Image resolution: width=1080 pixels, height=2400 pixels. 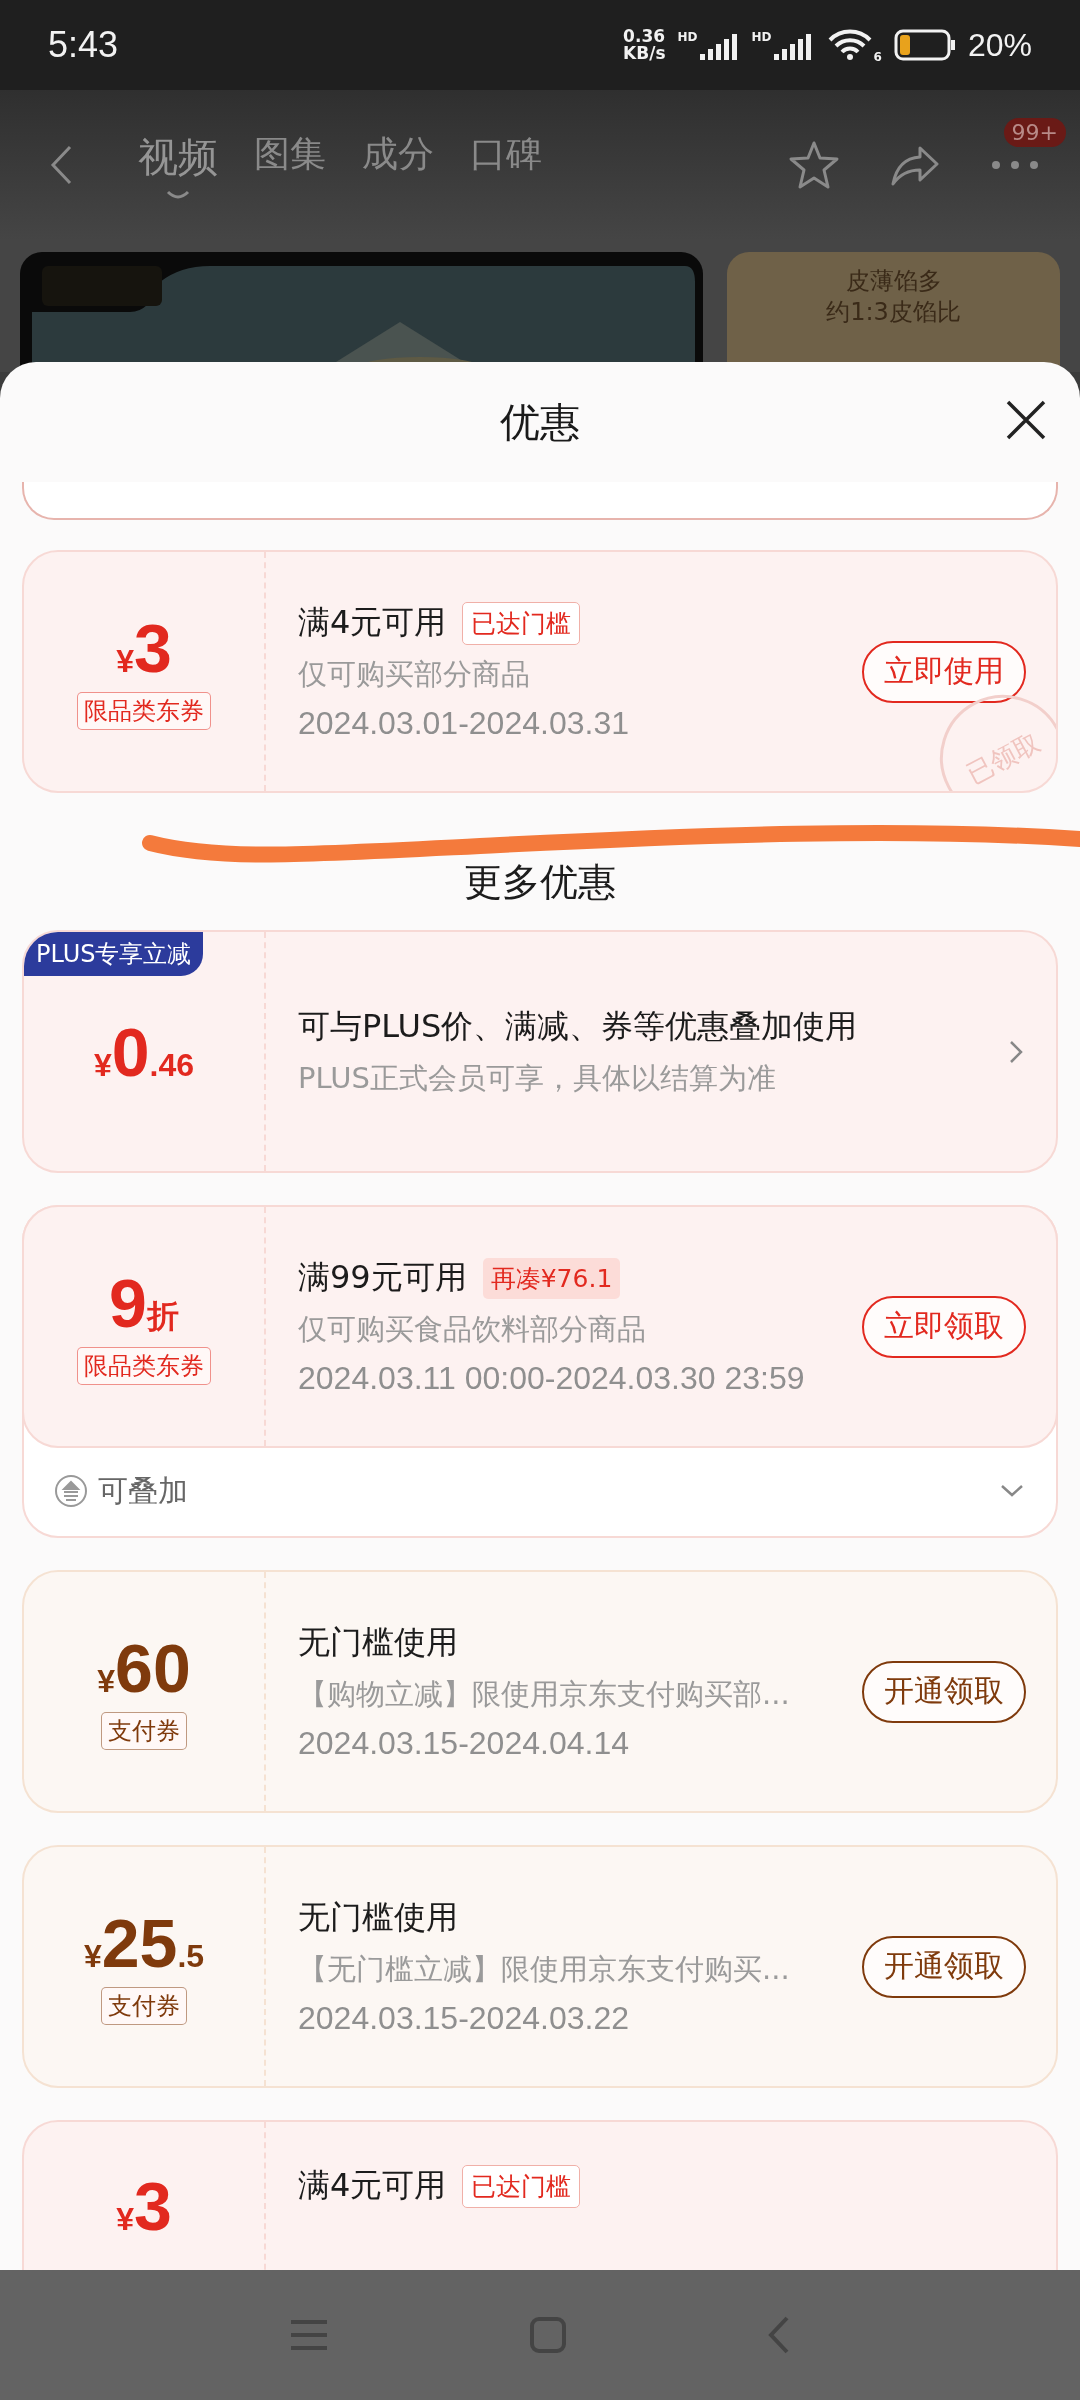 I want to click on coupon-scope: 仅可购买食品饮料部分商品, so click(x=472, y=1329).